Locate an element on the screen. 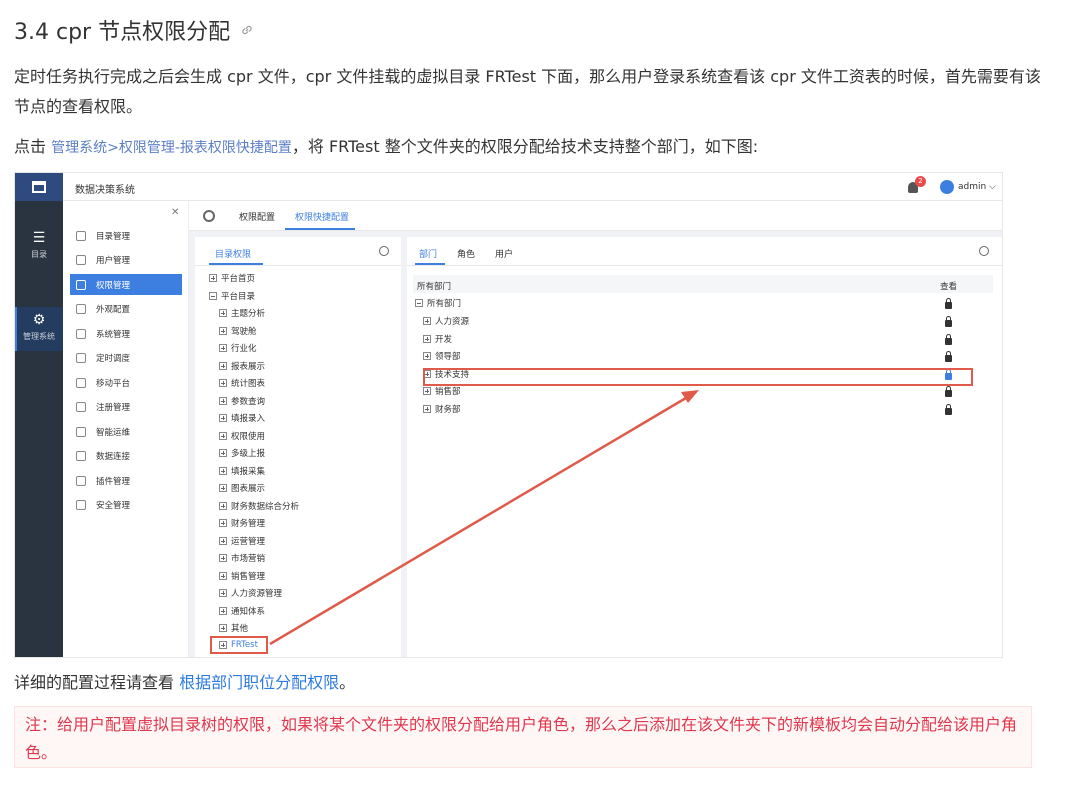  top-tabs: 权限配置 权限快捷配置 is located at coordinates (595, 216).